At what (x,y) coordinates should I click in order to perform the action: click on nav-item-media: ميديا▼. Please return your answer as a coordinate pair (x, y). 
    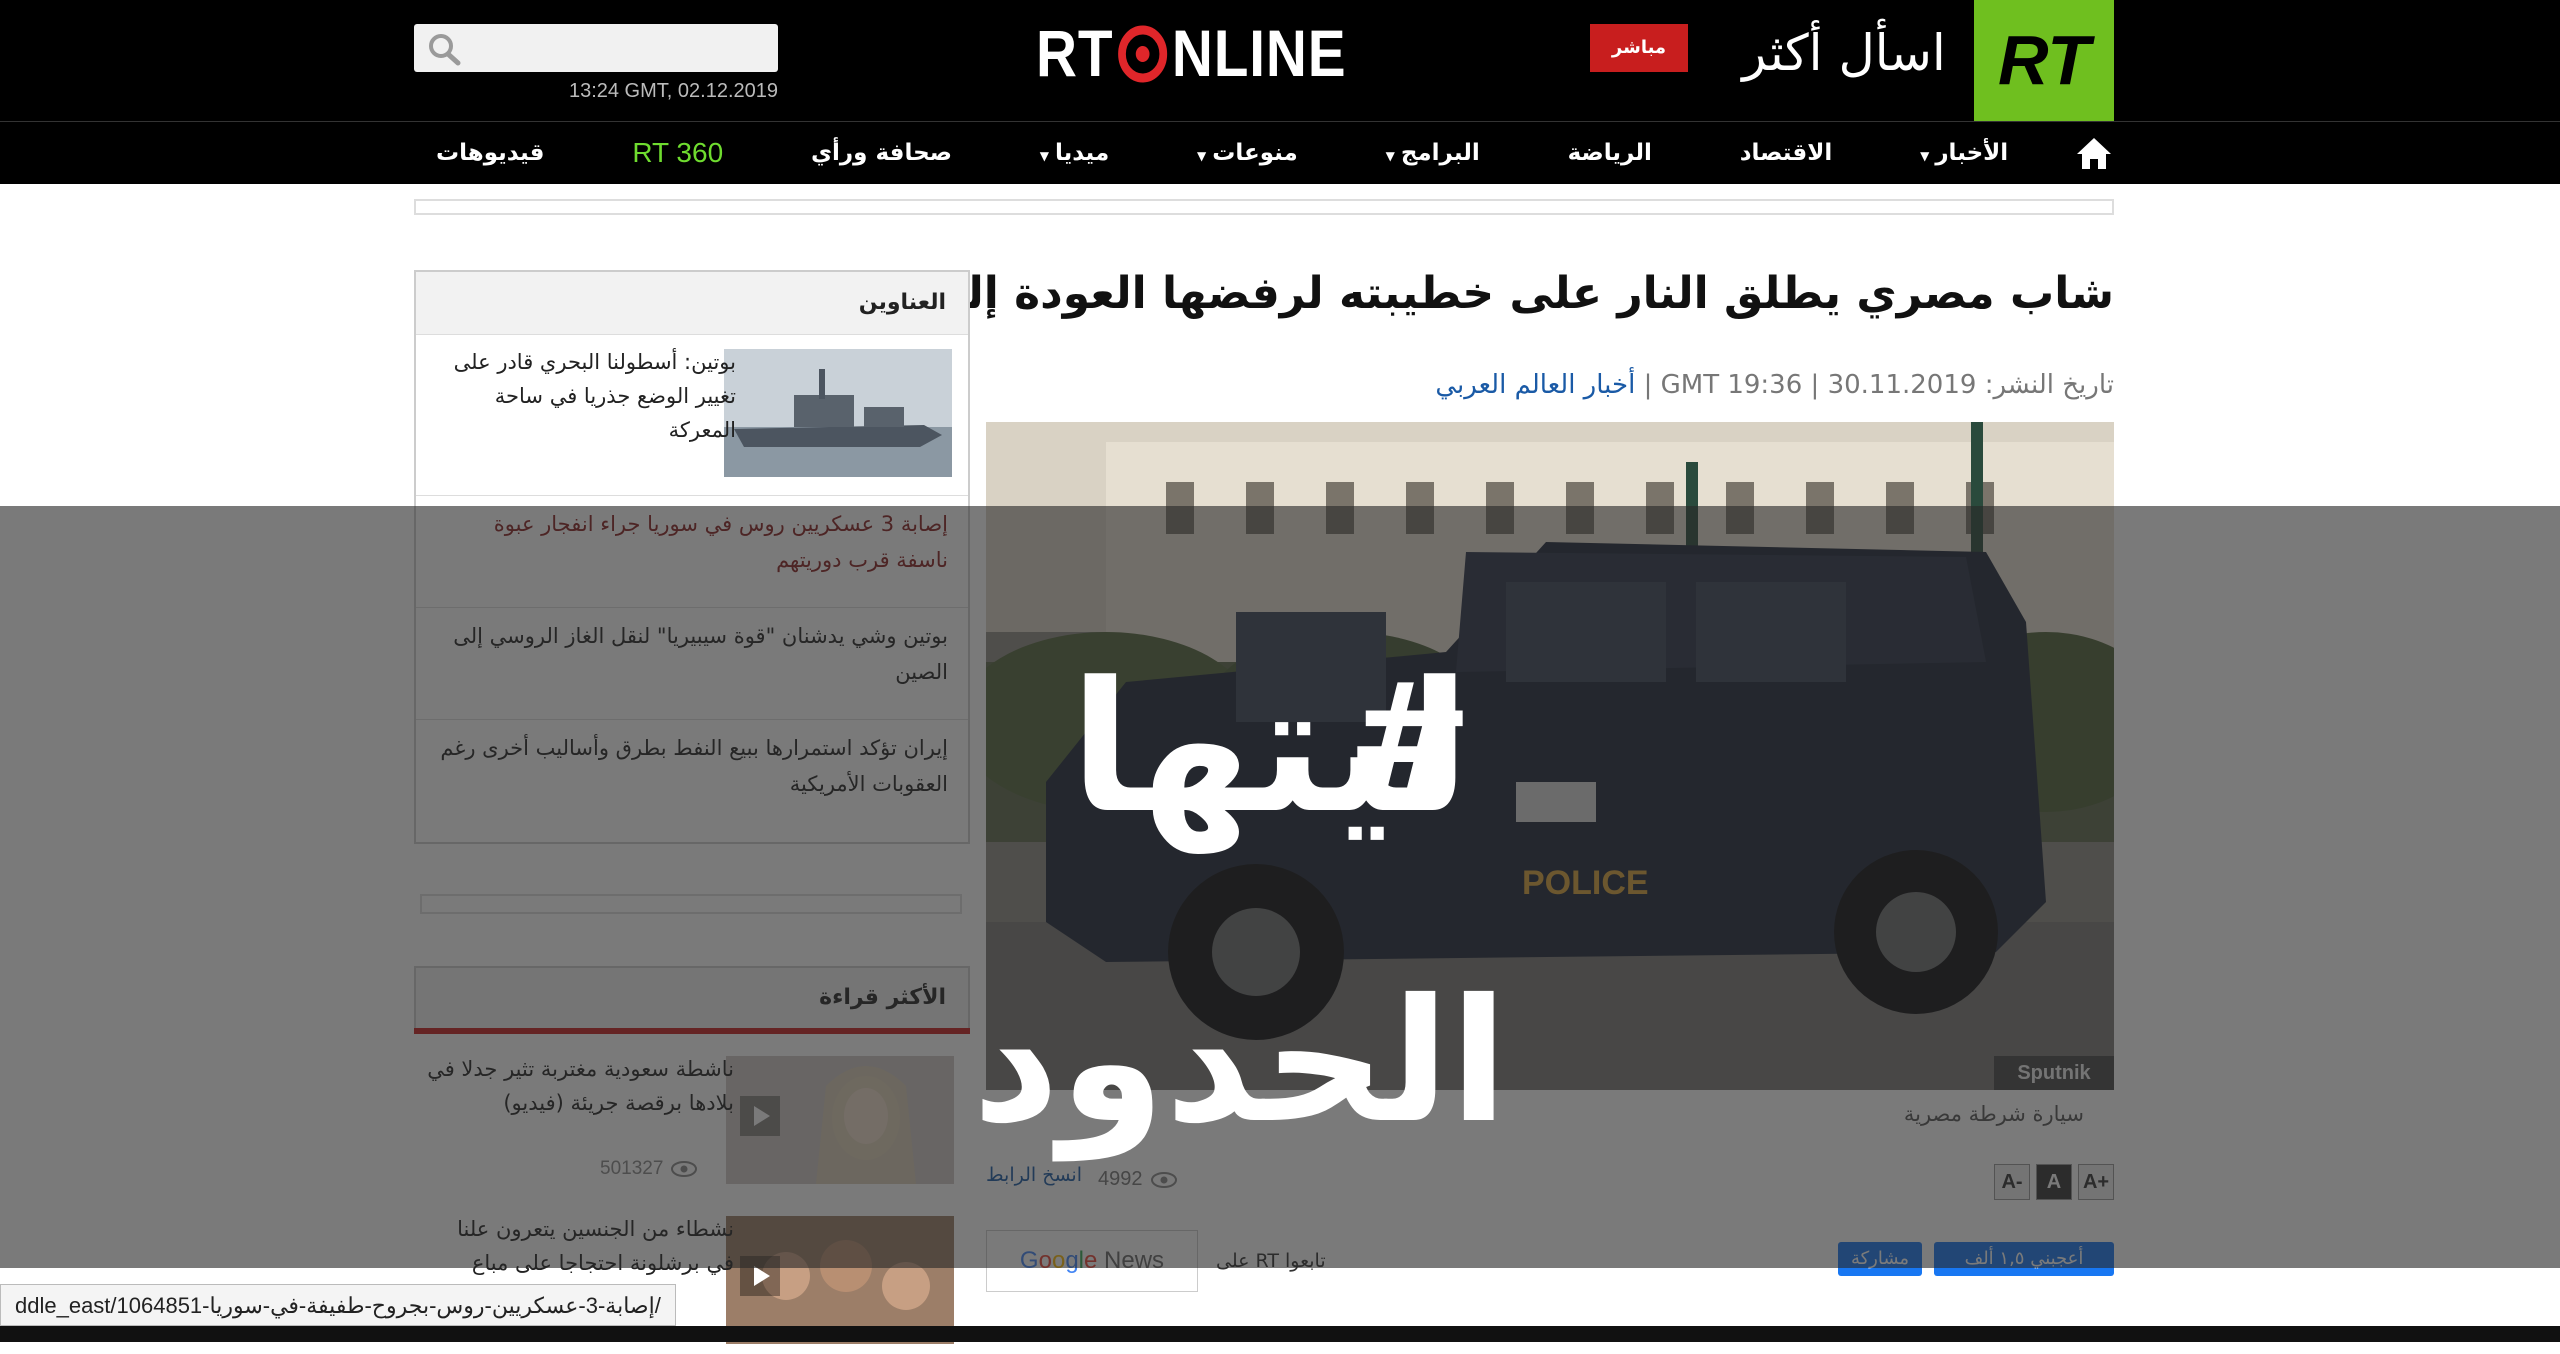
    Looking at the image, I should click on (1074, 153).